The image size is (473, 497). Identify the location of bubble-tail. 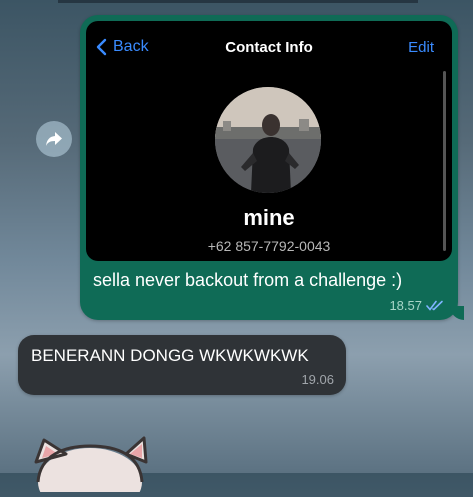
(457, 313).